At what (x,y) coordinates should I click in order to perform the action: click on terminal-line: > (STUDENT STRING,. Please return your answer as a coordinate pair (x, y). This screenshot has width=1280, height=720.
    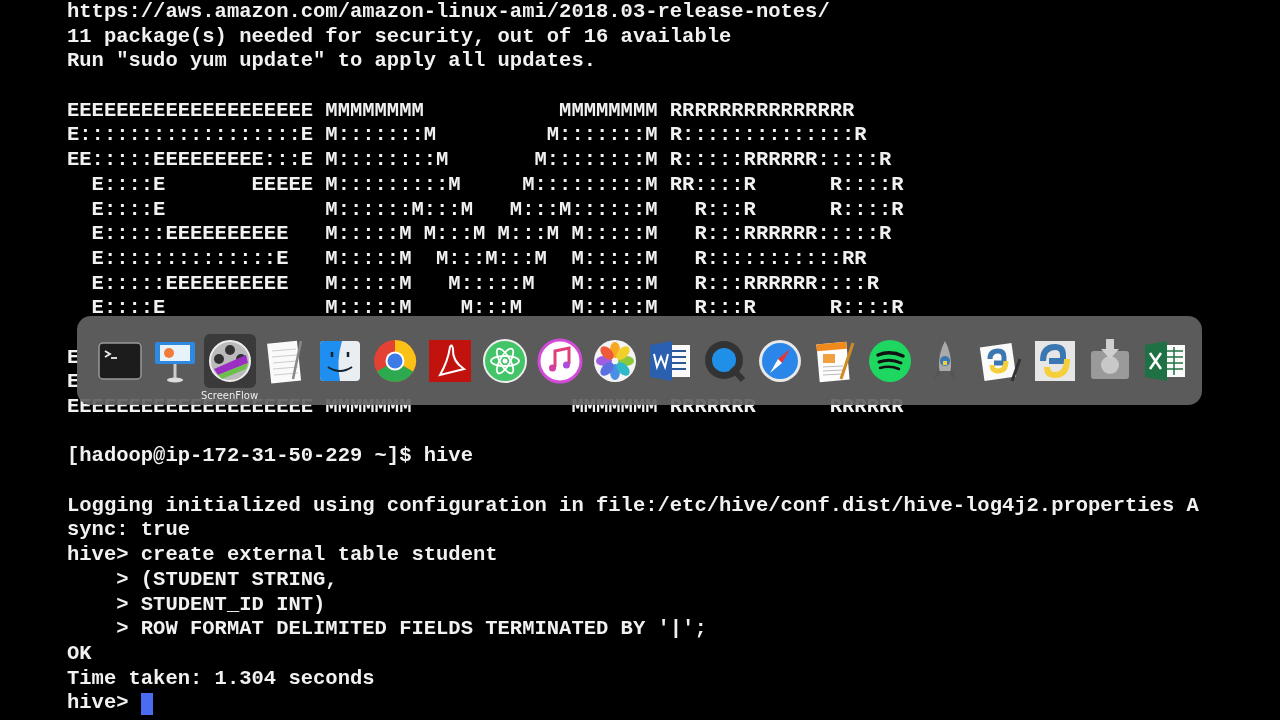
    Looking at the image, I should click on (226, 580).